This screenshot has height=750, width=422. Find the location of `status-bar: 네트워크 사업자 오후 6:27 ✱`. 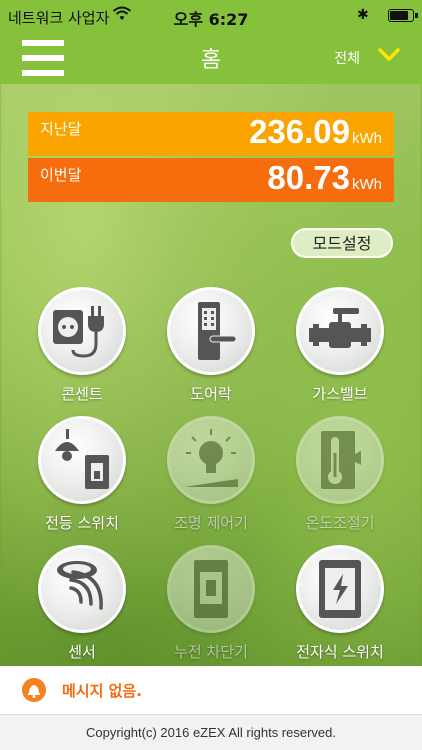

status-bar: 네트워크 사업자 오후 6:27 ✱ is located at coordinates (211, 16).